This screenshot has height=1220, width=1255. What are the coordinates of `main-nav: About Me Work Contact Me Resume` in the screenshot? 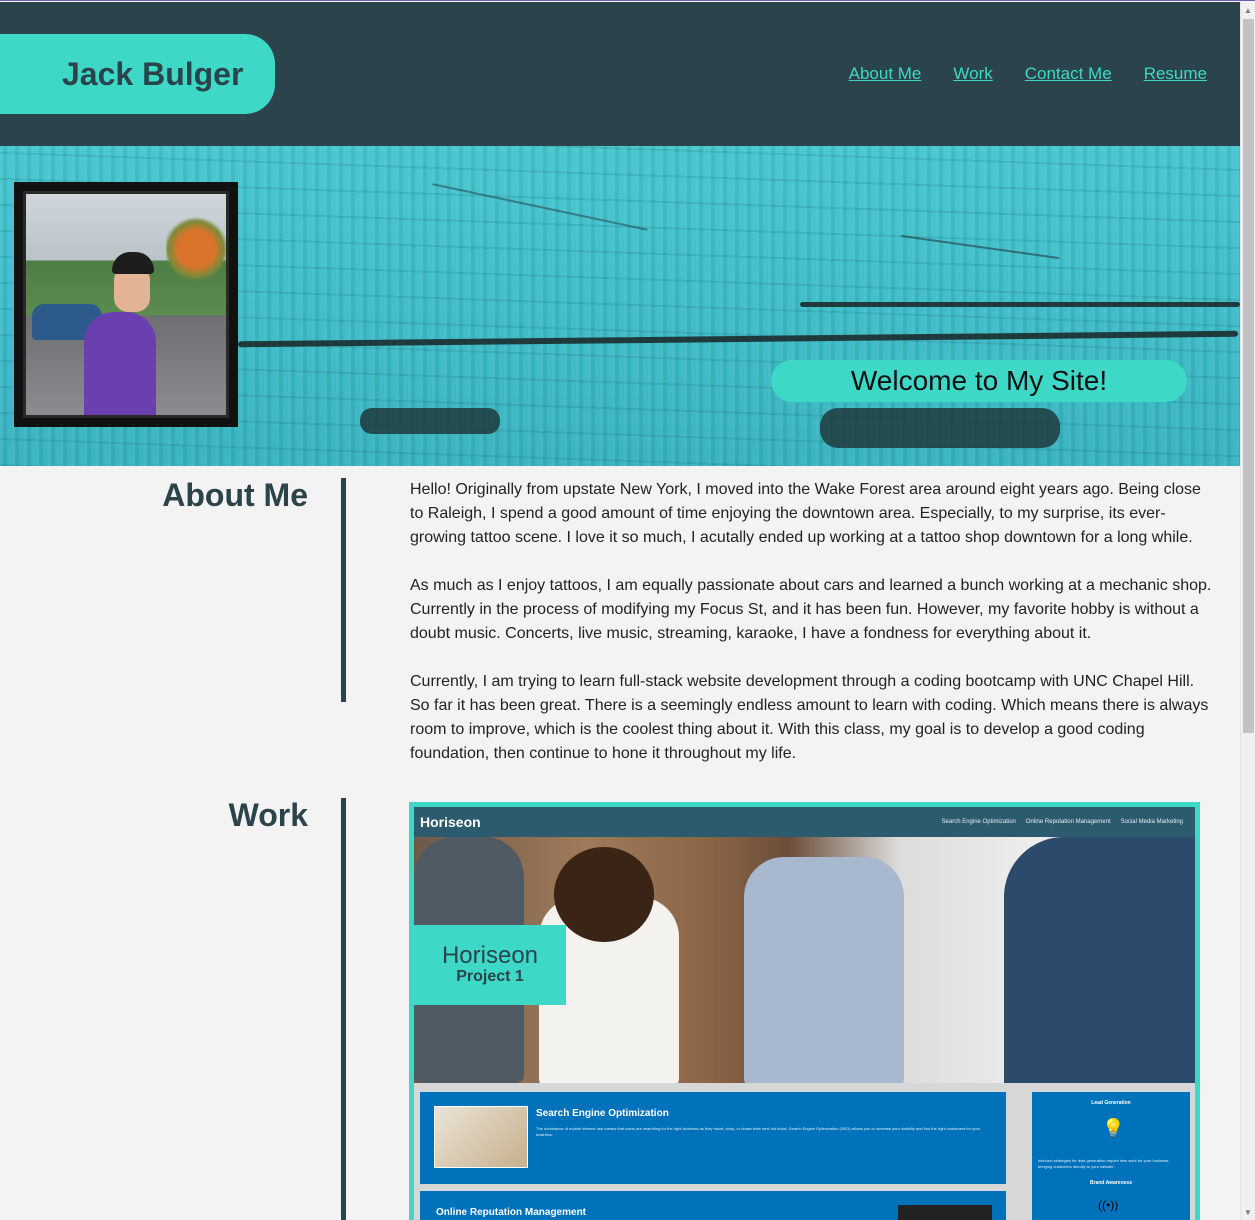 It's located at (1028, 74).